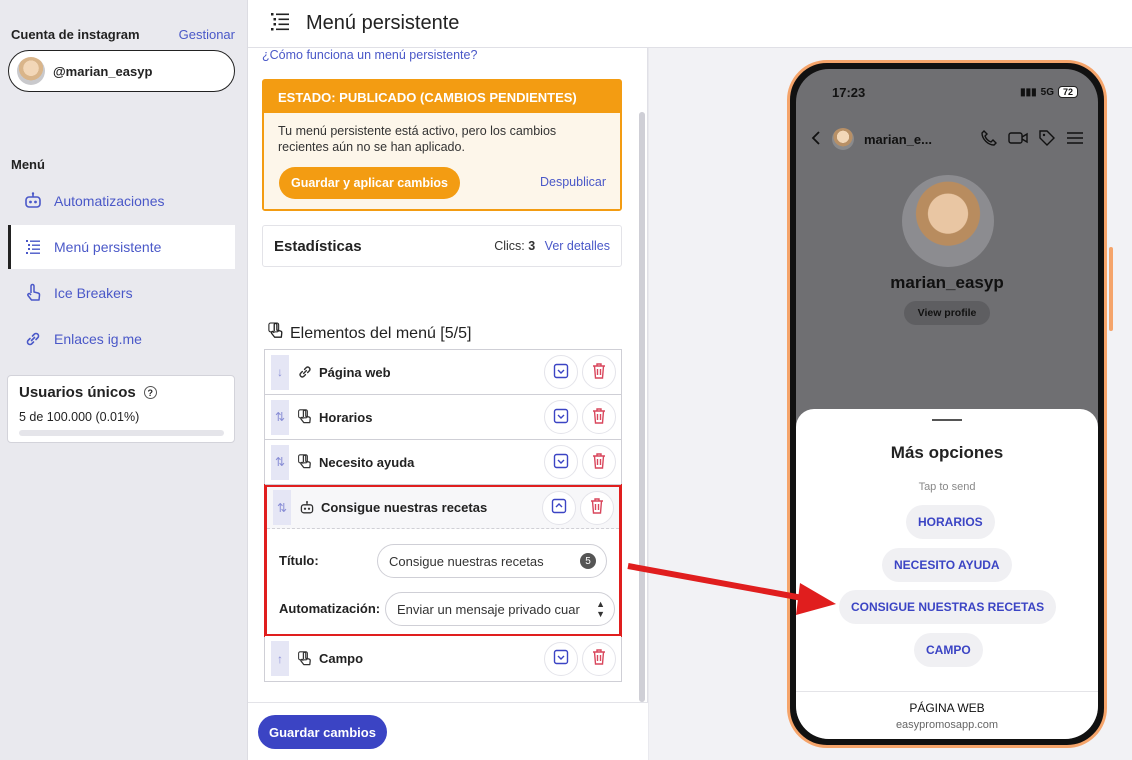  What do you see at coordinates (318, 246) in the screenshot?
I see `stats-title: Estadísticas` at bounding box center [318, 246].